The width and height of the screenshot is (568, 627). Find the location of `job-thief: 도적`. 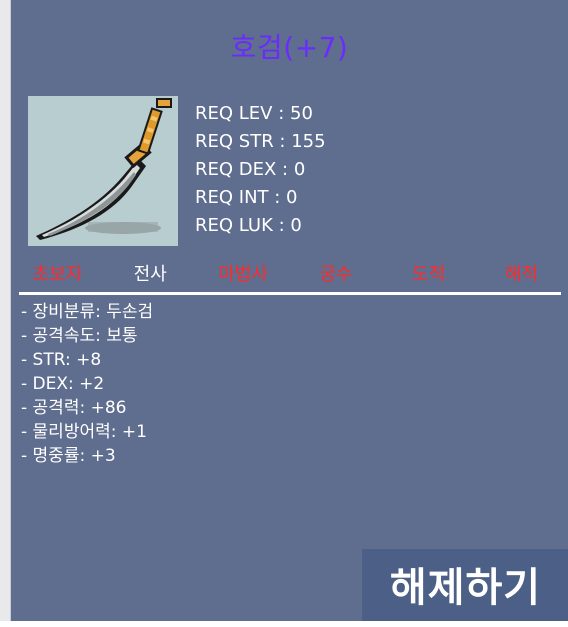

job-thief: 도적 is located at coordinates (429, 274).